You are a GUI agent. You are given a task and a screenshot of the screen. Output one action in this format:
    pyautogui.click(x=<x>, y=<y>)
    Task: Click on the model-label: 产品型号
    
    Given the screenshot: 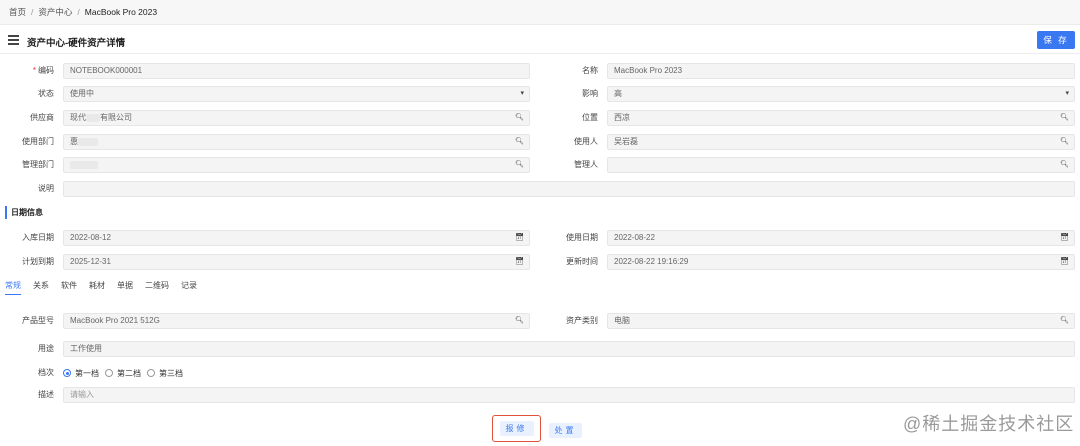 What is the action you would take?
    pyautogui.click(x=38, y=320)
    